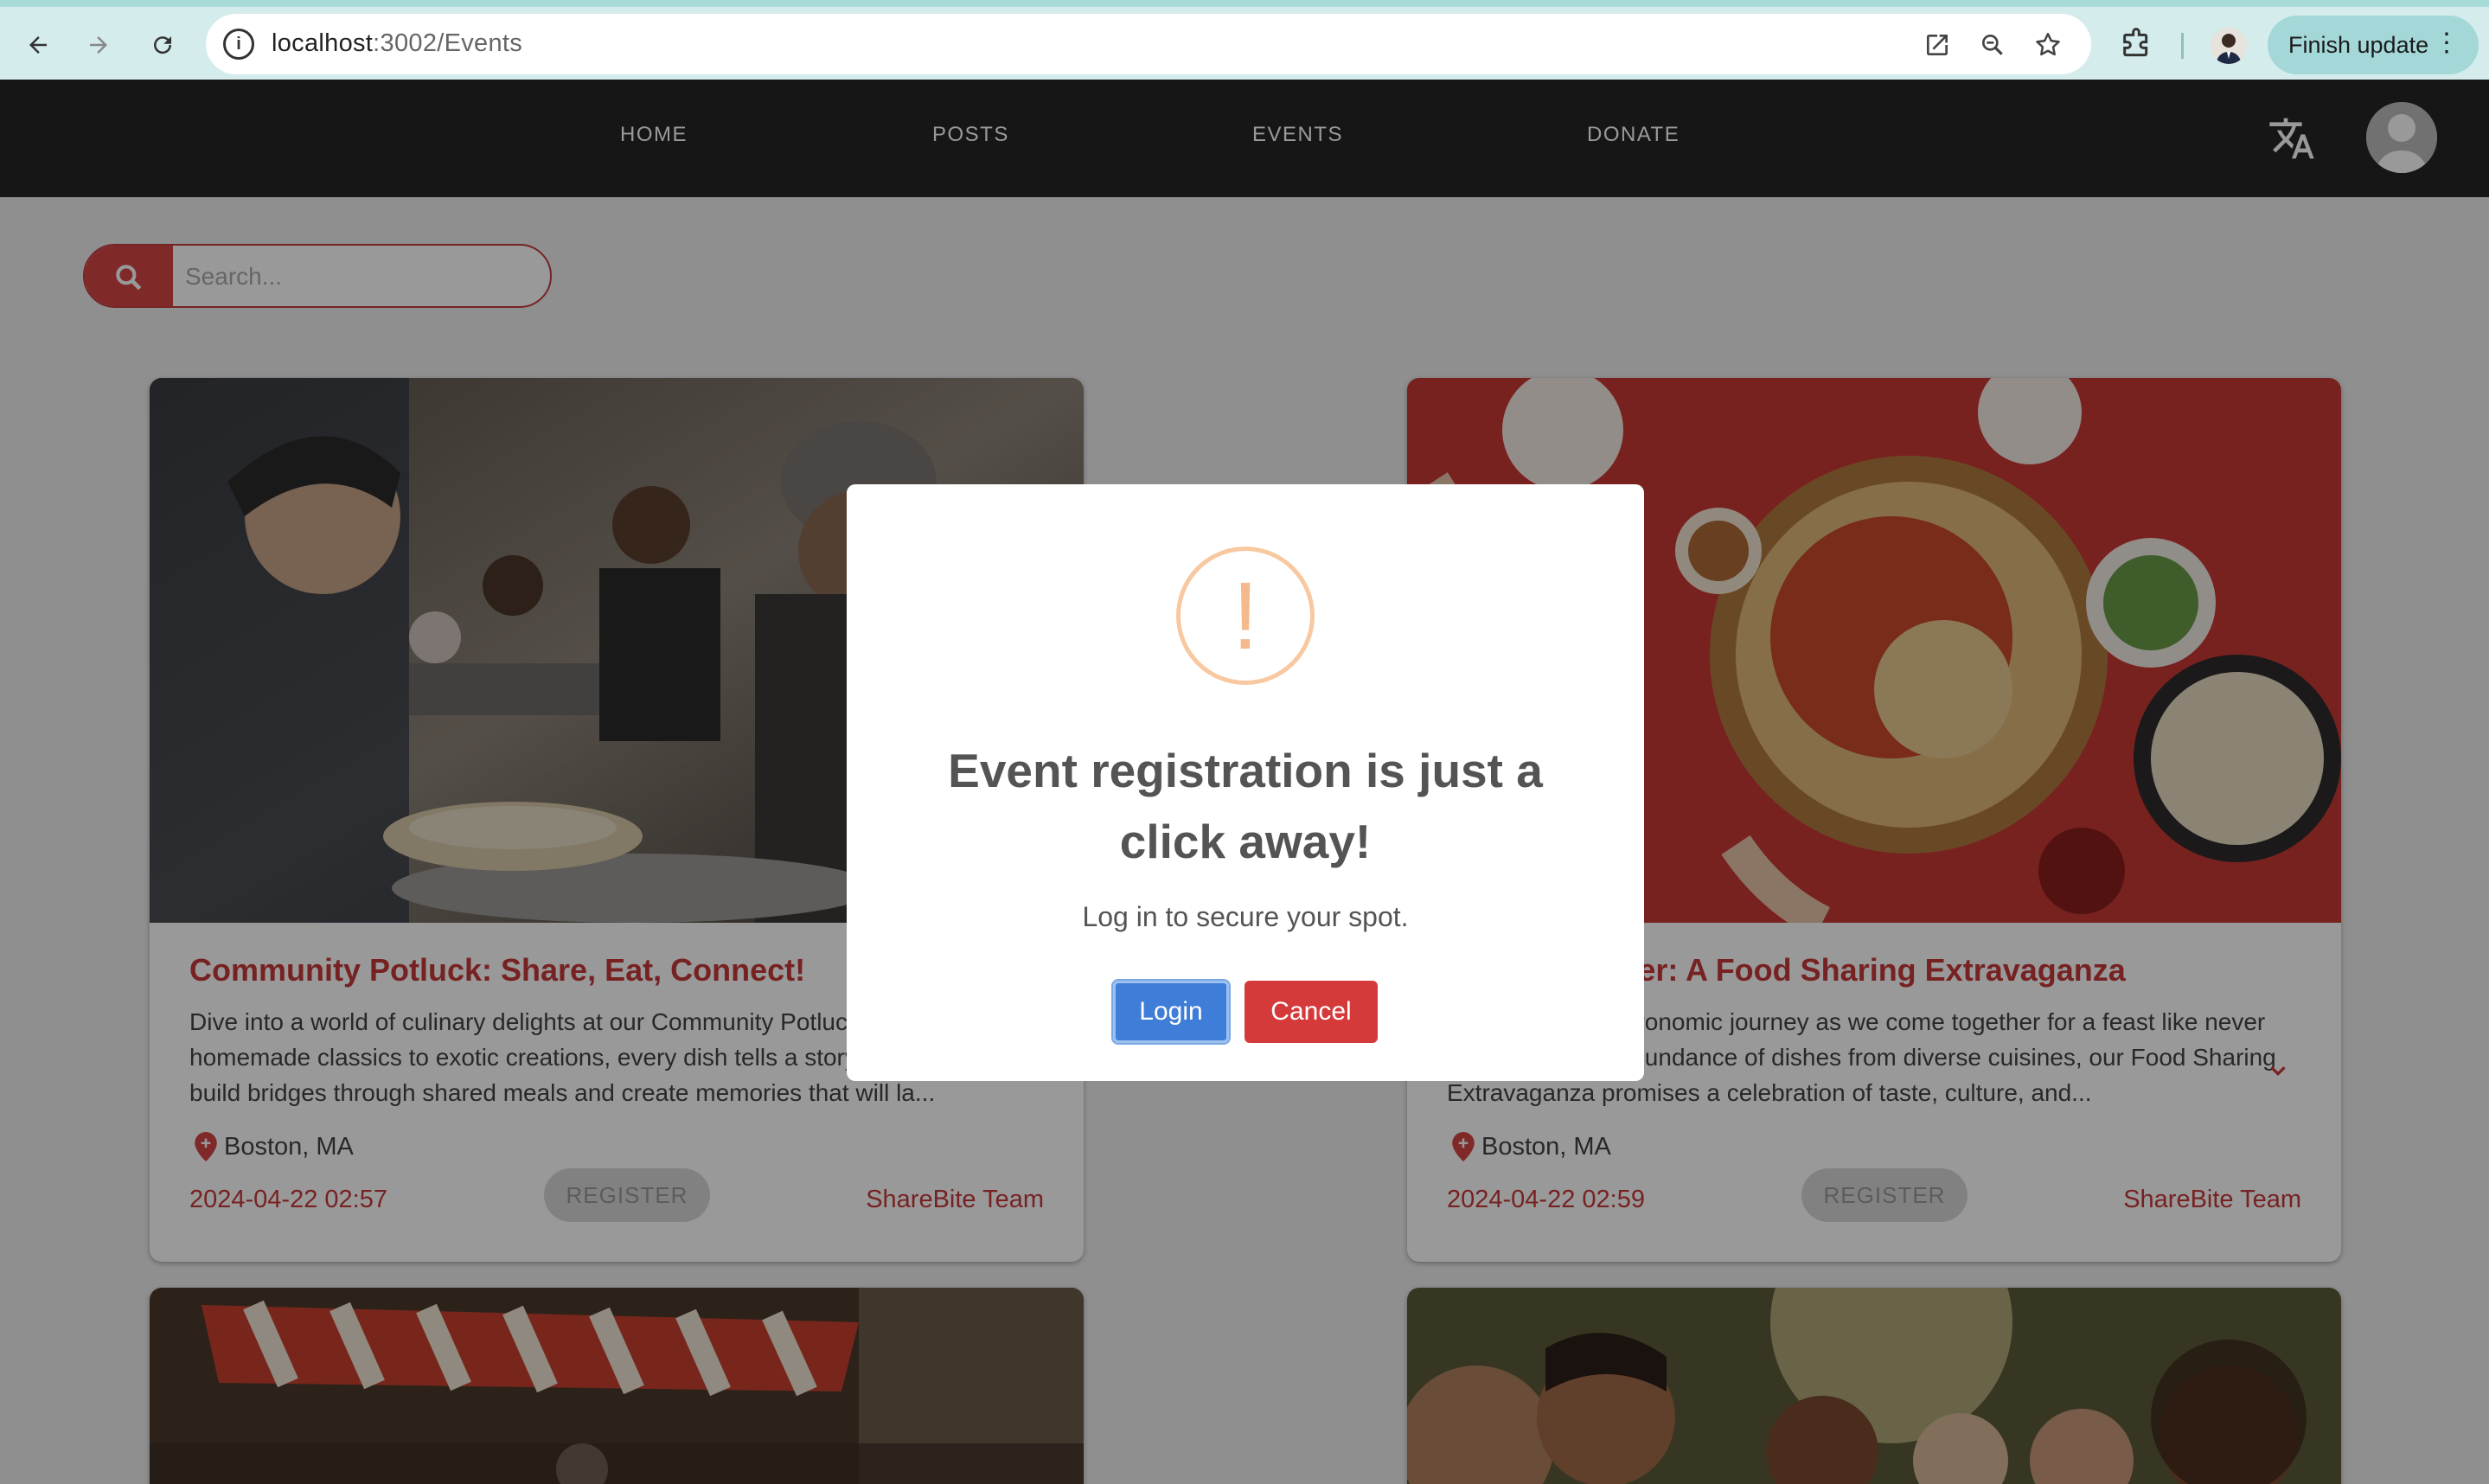 This screenshot has width=2489, height=1484. I want to click on dialog-message: Log in to secure your spot., so click(1245, 916).